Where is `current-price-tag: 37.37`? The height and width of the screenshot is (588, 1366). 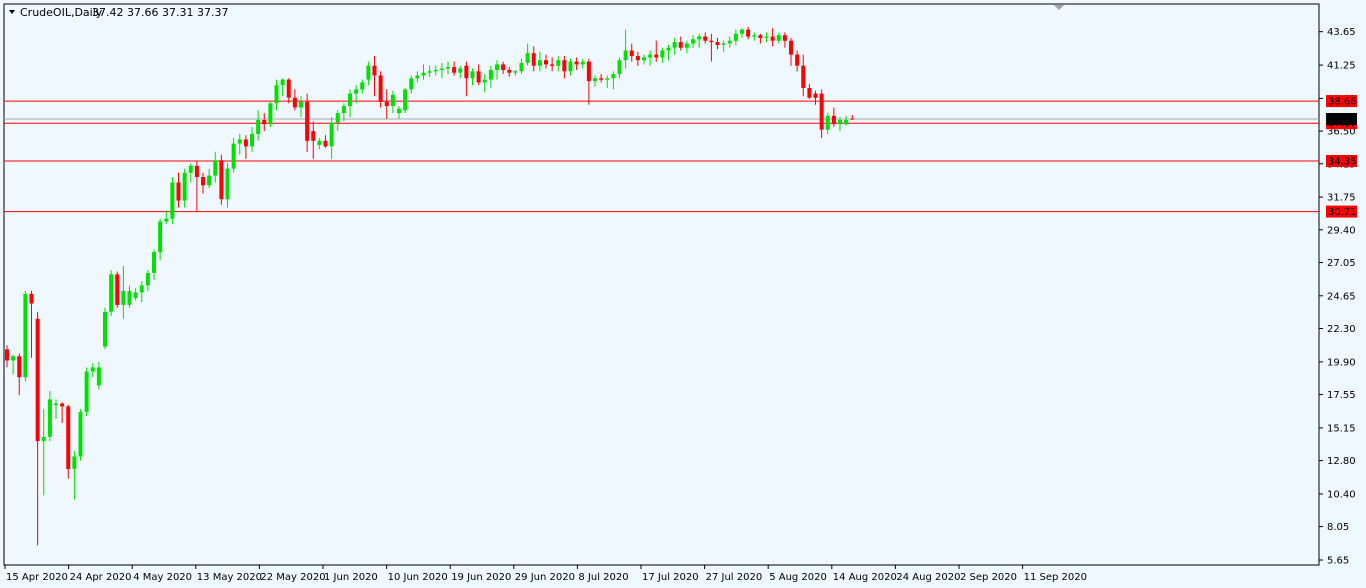
current-price-tag: 37.37 is located at coordinates (1341, 119).